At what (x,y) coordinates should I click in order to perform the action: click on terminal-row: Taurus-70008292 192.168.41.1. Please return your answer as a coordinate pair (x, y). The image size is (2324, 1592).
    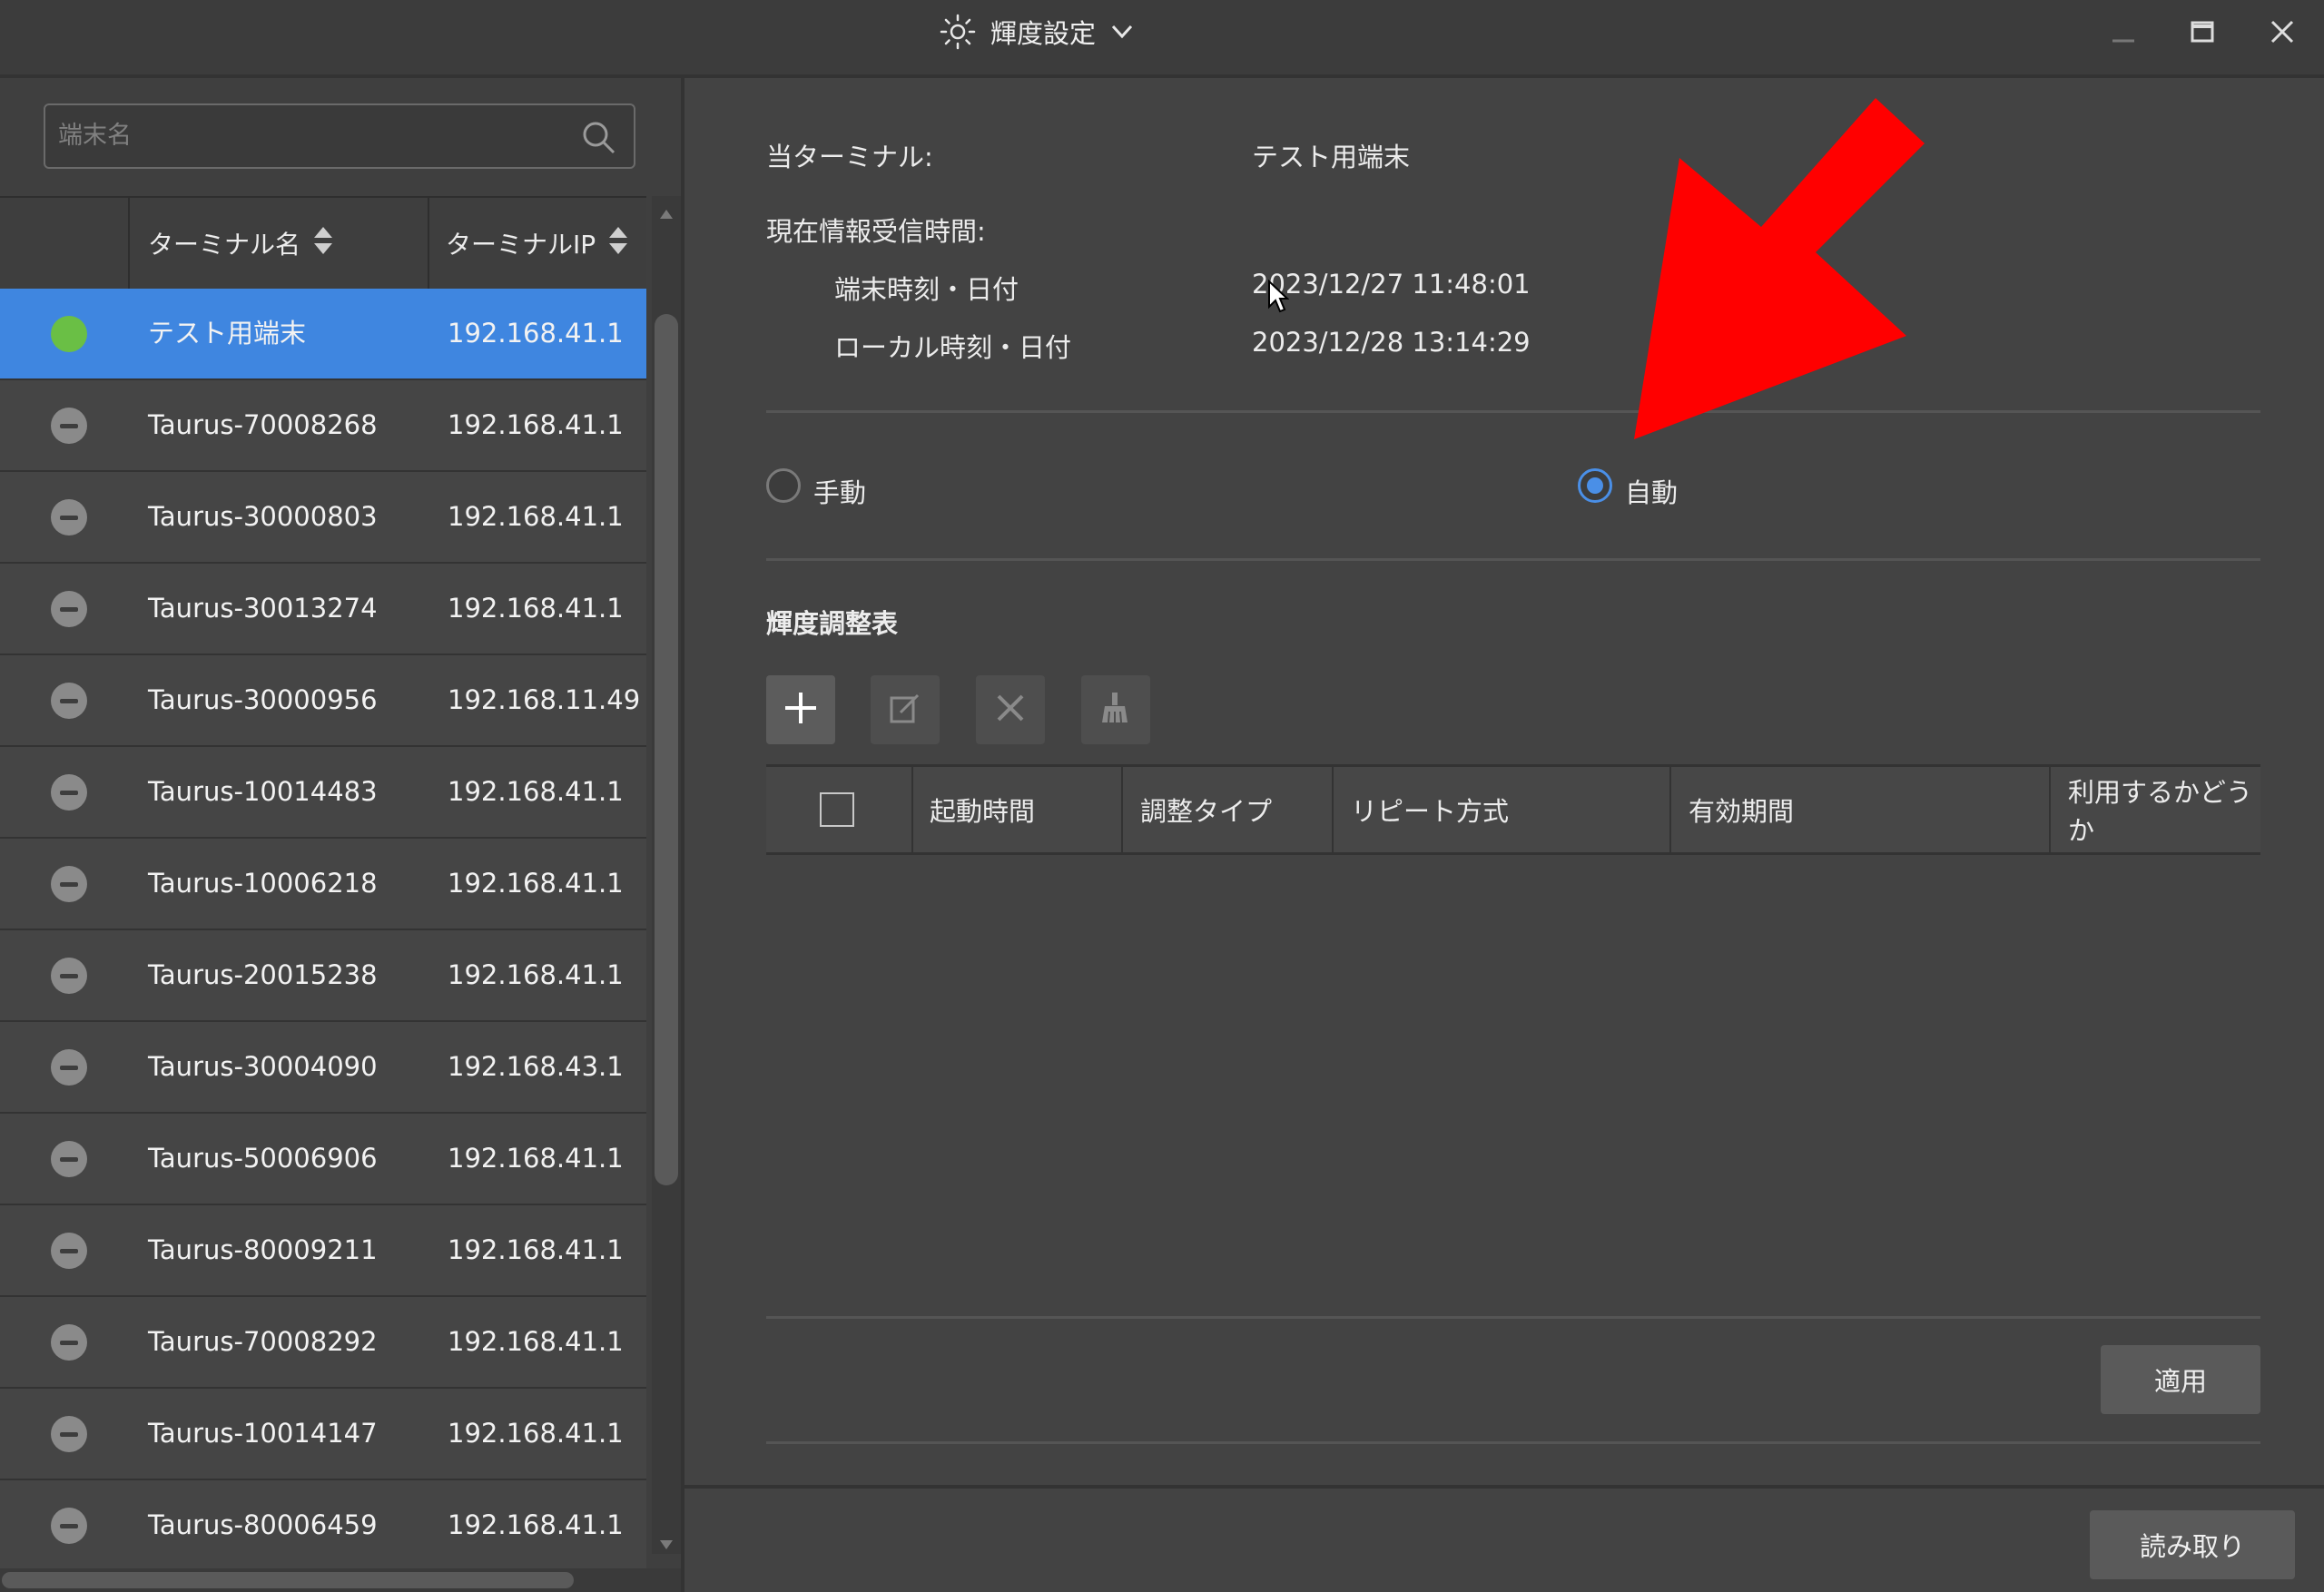
    Looking at the image, I should click on (323, 1343).